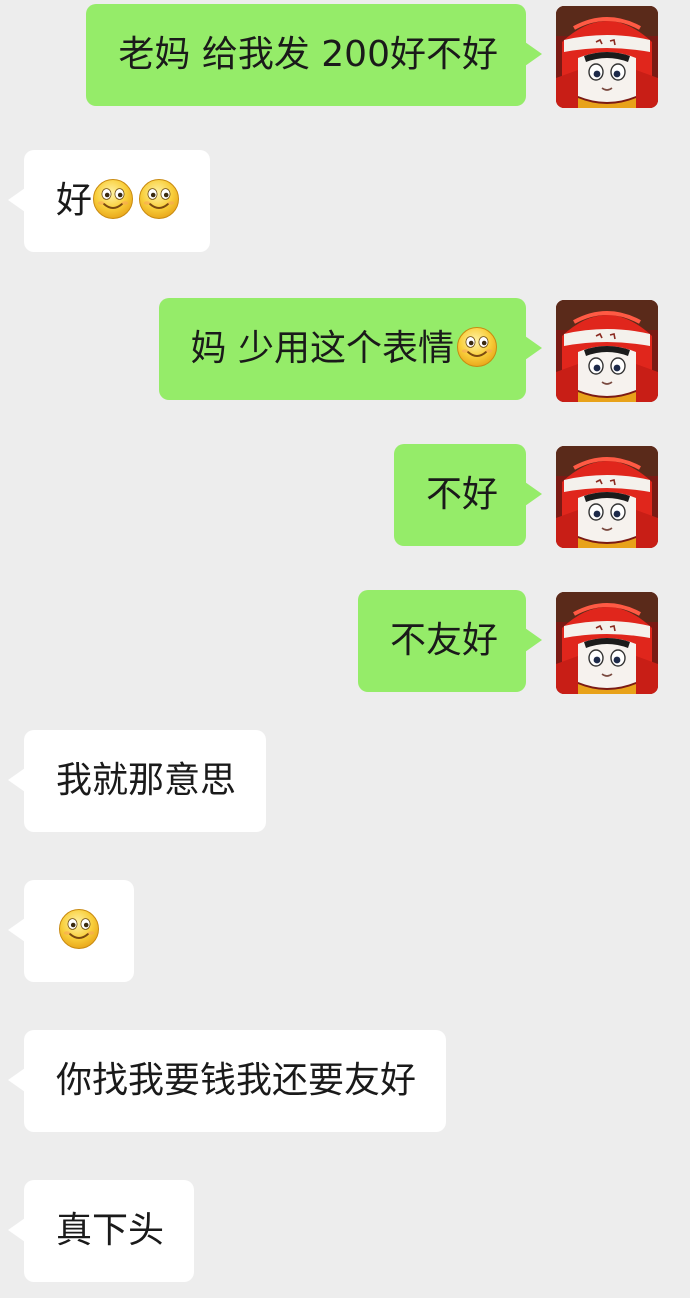 The width and height of the screenshot is (690, 1298). What do you see at coordinates (110, 1230) in the screenshot?
I see `message-text: 真下头` at bounding box center [110, 1230].